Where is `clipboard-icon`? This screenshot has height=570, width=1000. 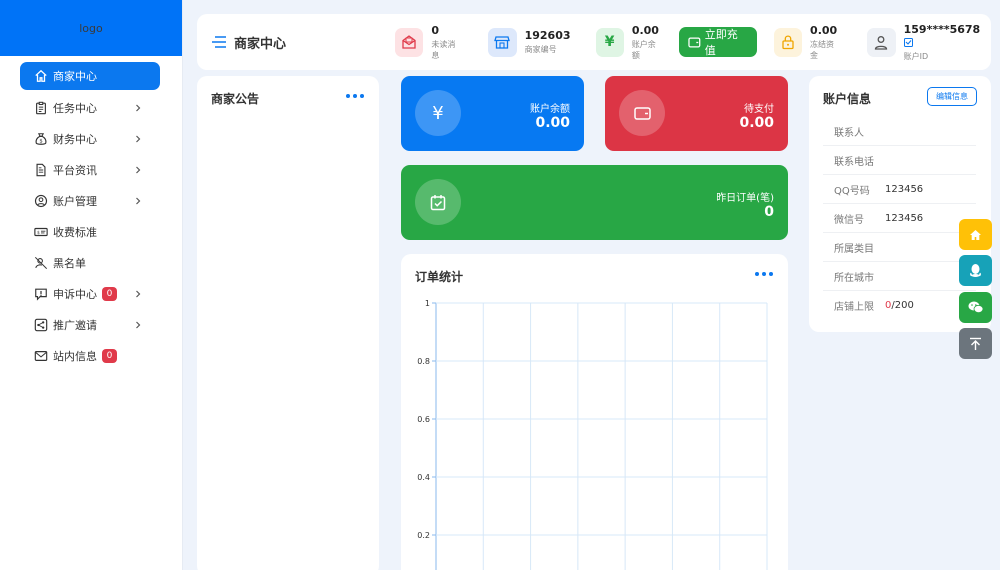 clipboard-icon is located at coordinates (41, 107).